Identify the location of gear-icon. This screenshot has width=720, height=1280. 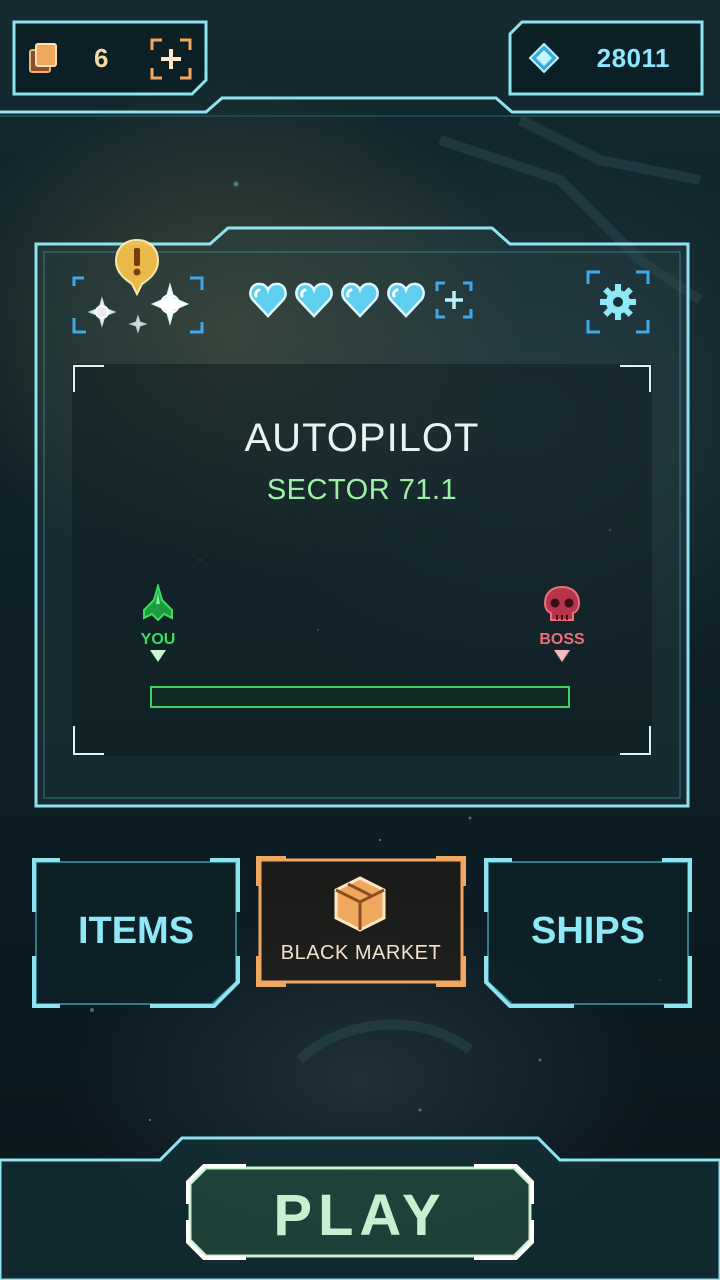
(618, 302).